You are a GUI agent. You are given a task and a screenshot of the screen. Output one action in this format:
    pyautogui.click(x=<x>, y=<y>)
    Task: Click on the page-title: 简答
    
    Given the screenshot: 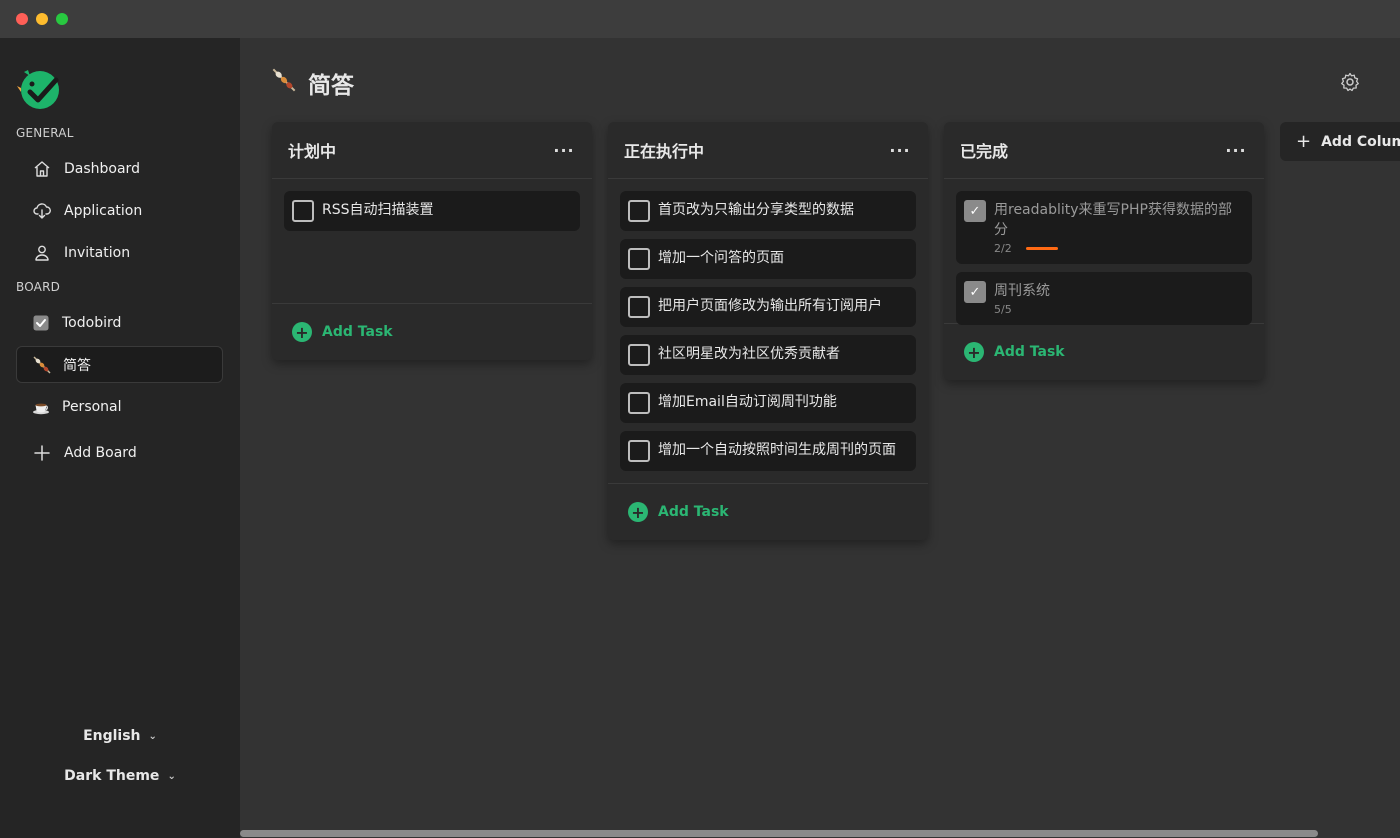 What is the action you would take?
    pyautogui.click(x=313, y=83)
    